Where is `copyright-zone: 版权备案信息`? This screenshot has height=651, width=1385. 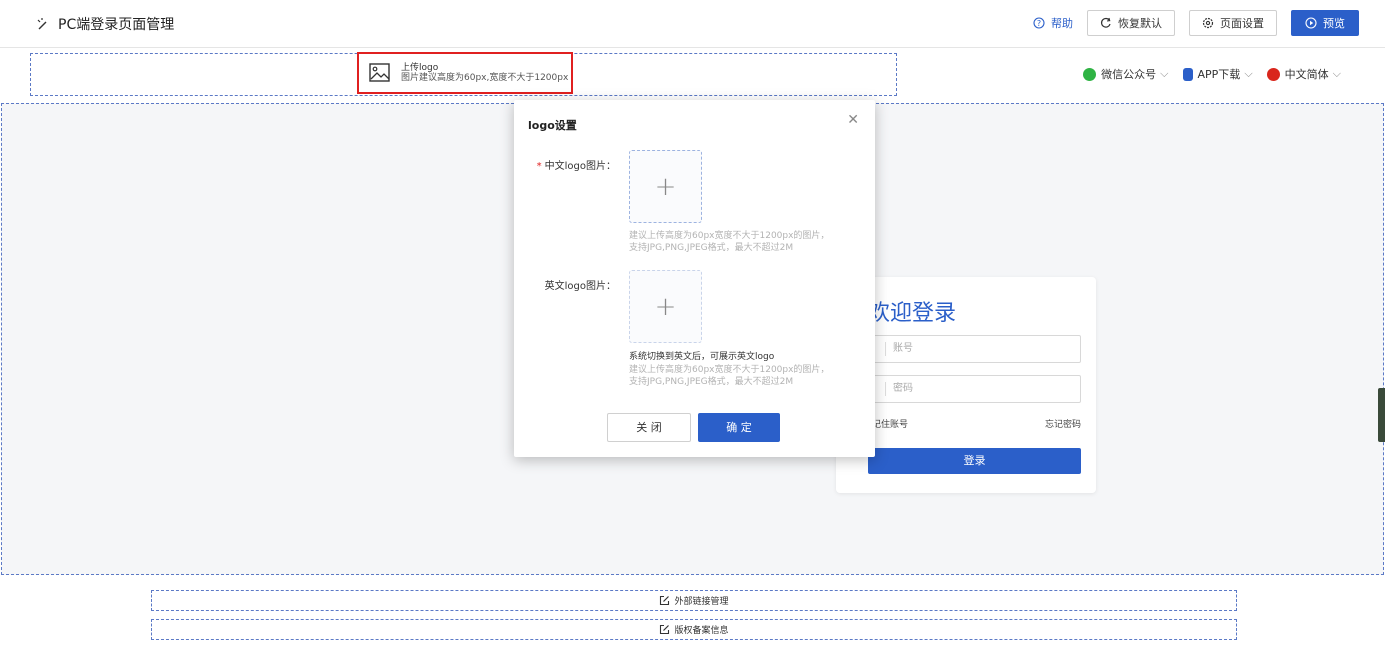
copyright-zone: 版权备案信息 is located at coordinates (694, 629).